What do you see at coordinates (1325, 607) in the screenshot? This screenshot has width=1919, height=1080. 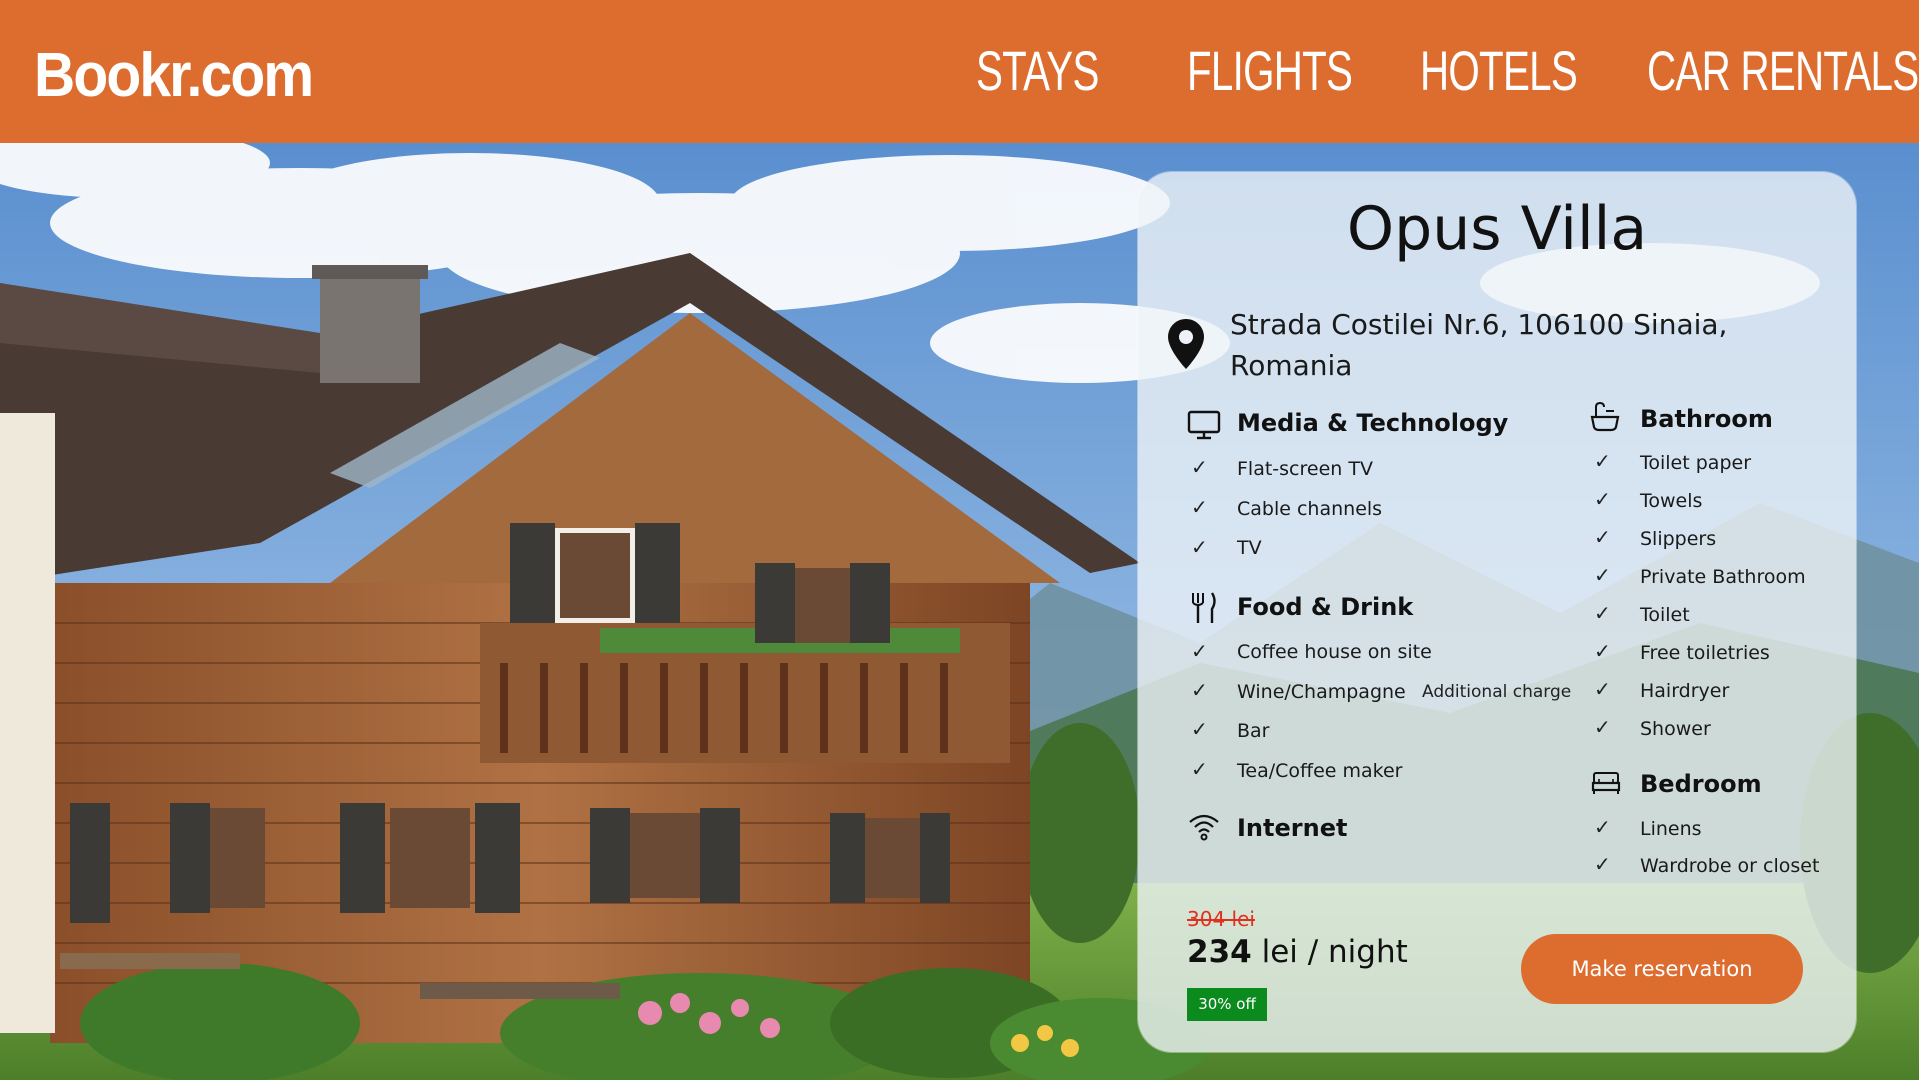 I see `category-food-title: Food & Drink` at bounding box center [1325, 607].